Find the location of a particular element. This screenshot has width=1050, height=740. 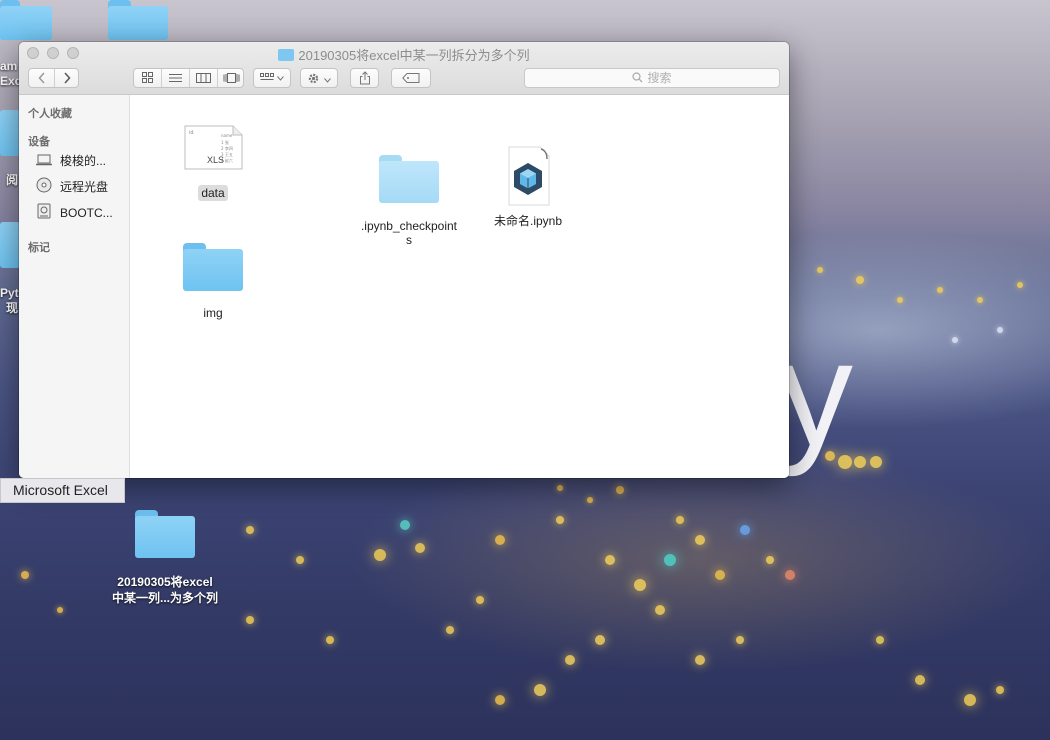

desktop-folder-label: 20190305将excel 中某一列...为多个列 is located at coordinates (165, 590).